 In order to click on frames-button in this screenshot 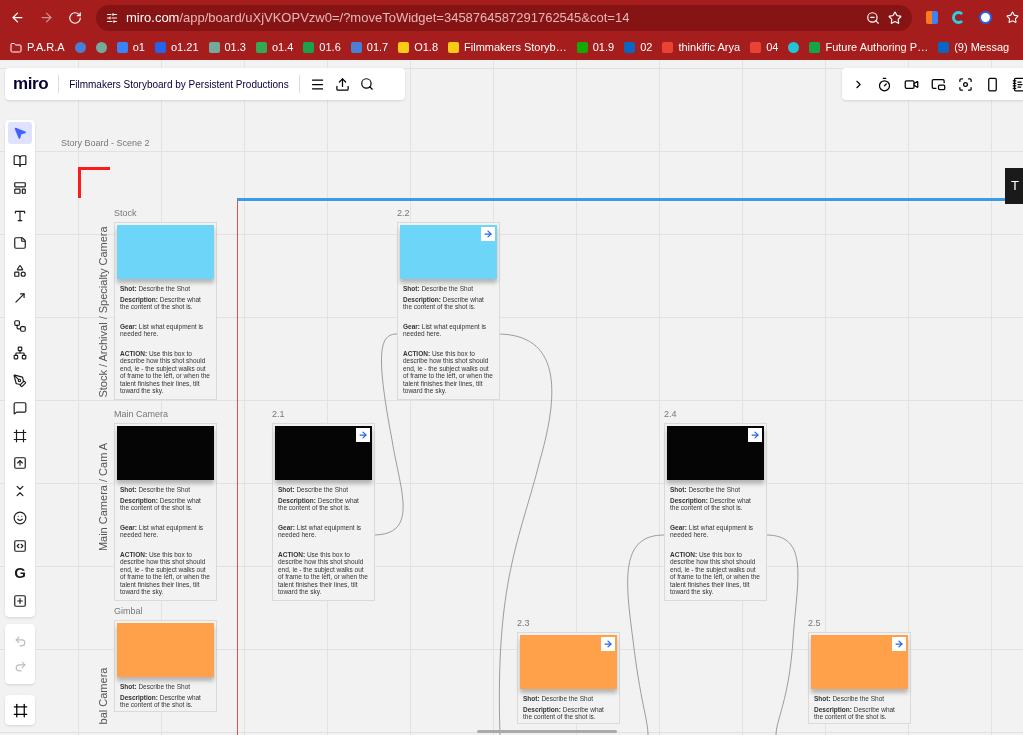, I will do `click(20, 710)`.